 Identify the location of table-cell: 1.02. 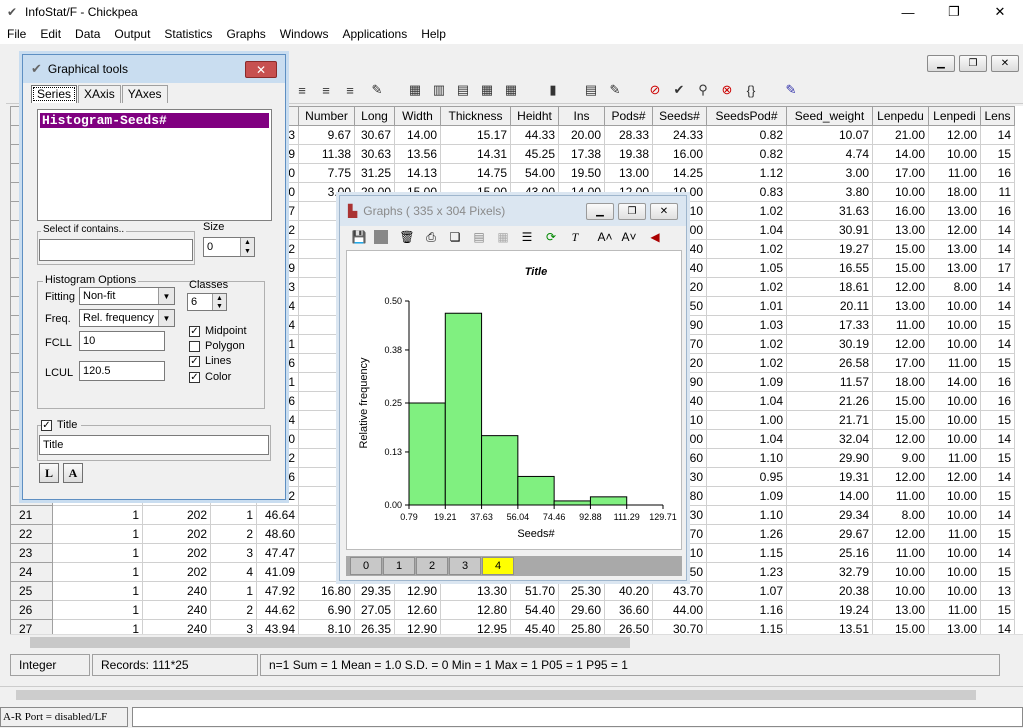
(746, 287).